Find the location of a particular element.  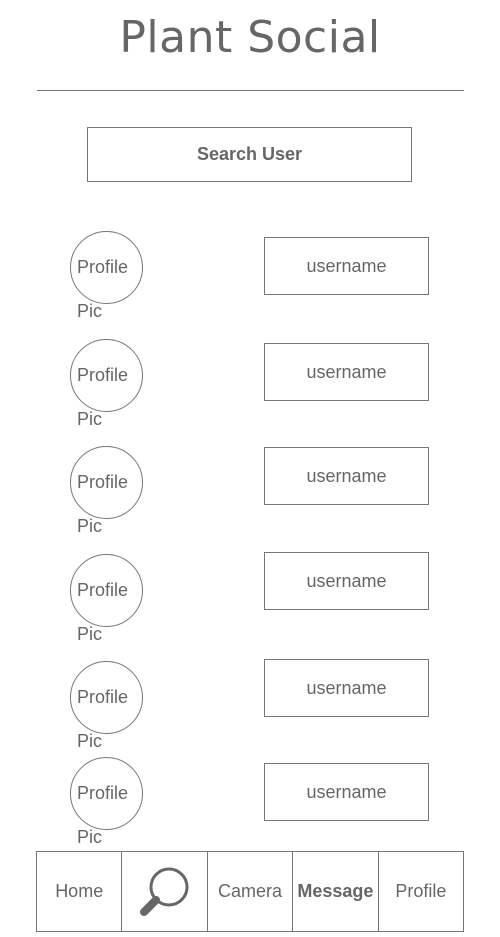

magnifier-icon is located at coordinates (164, 891).